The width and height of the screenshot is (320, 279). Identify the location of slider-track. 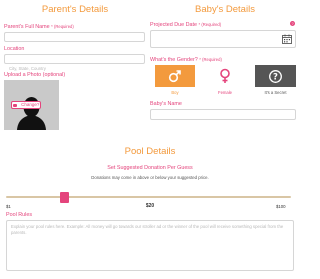
(148, 197).